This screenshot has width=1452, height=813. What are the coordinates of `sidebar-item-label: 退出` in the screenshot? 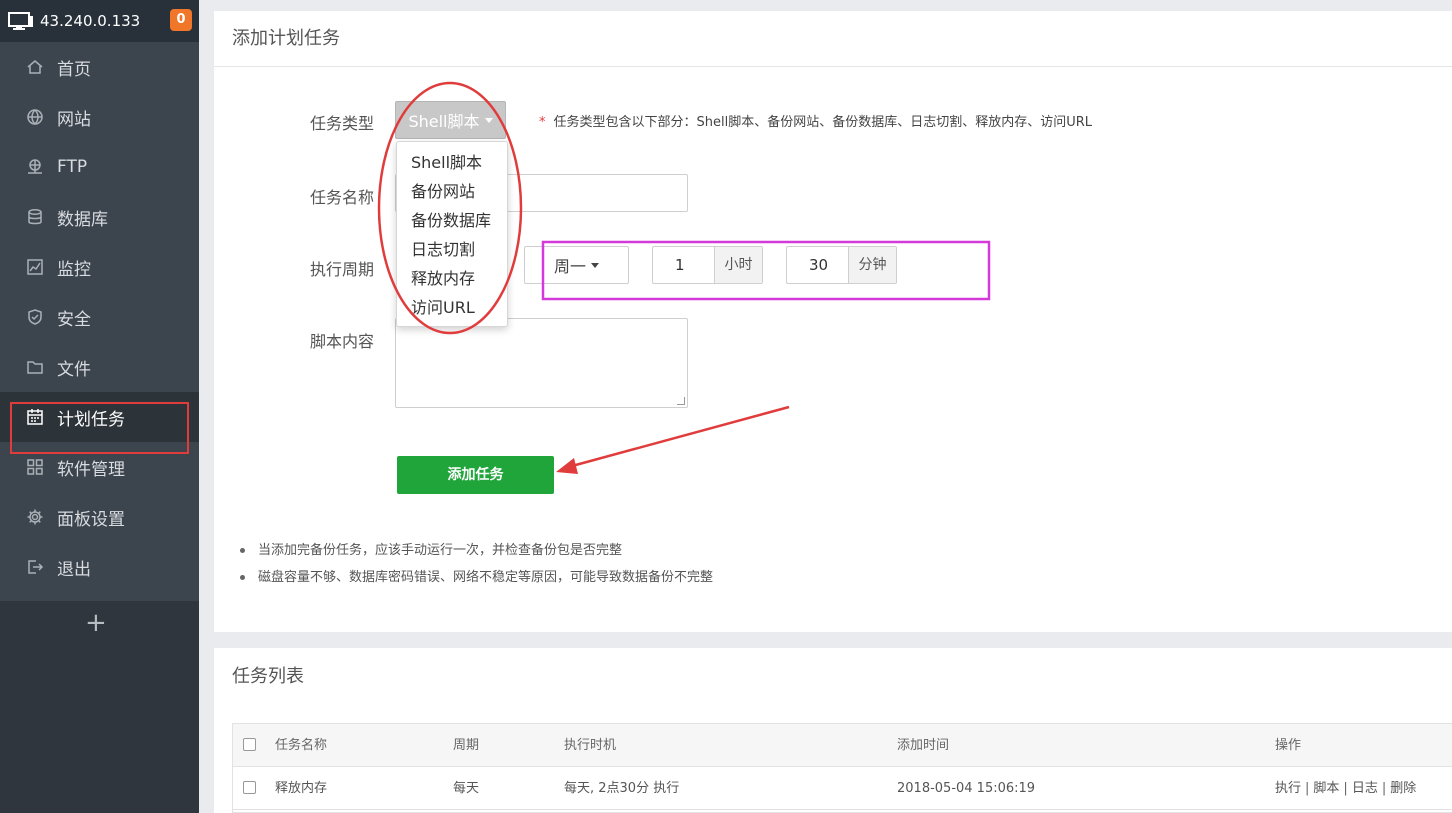 It's located at (74, 569).